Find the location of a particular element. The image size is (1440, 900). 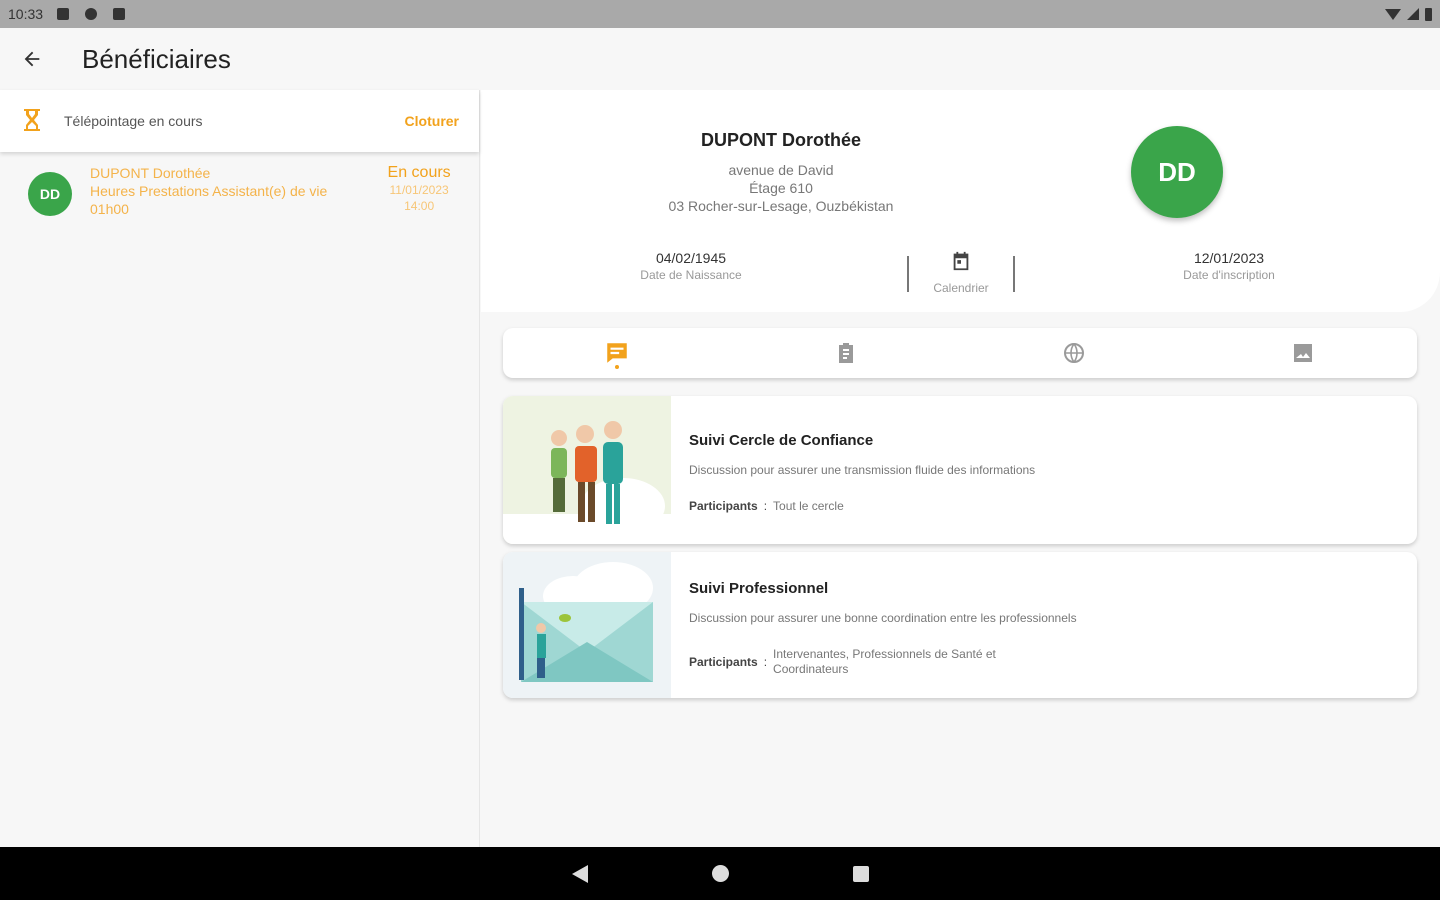

calendar-label: Calendrier is located at coordinates (961, 288).